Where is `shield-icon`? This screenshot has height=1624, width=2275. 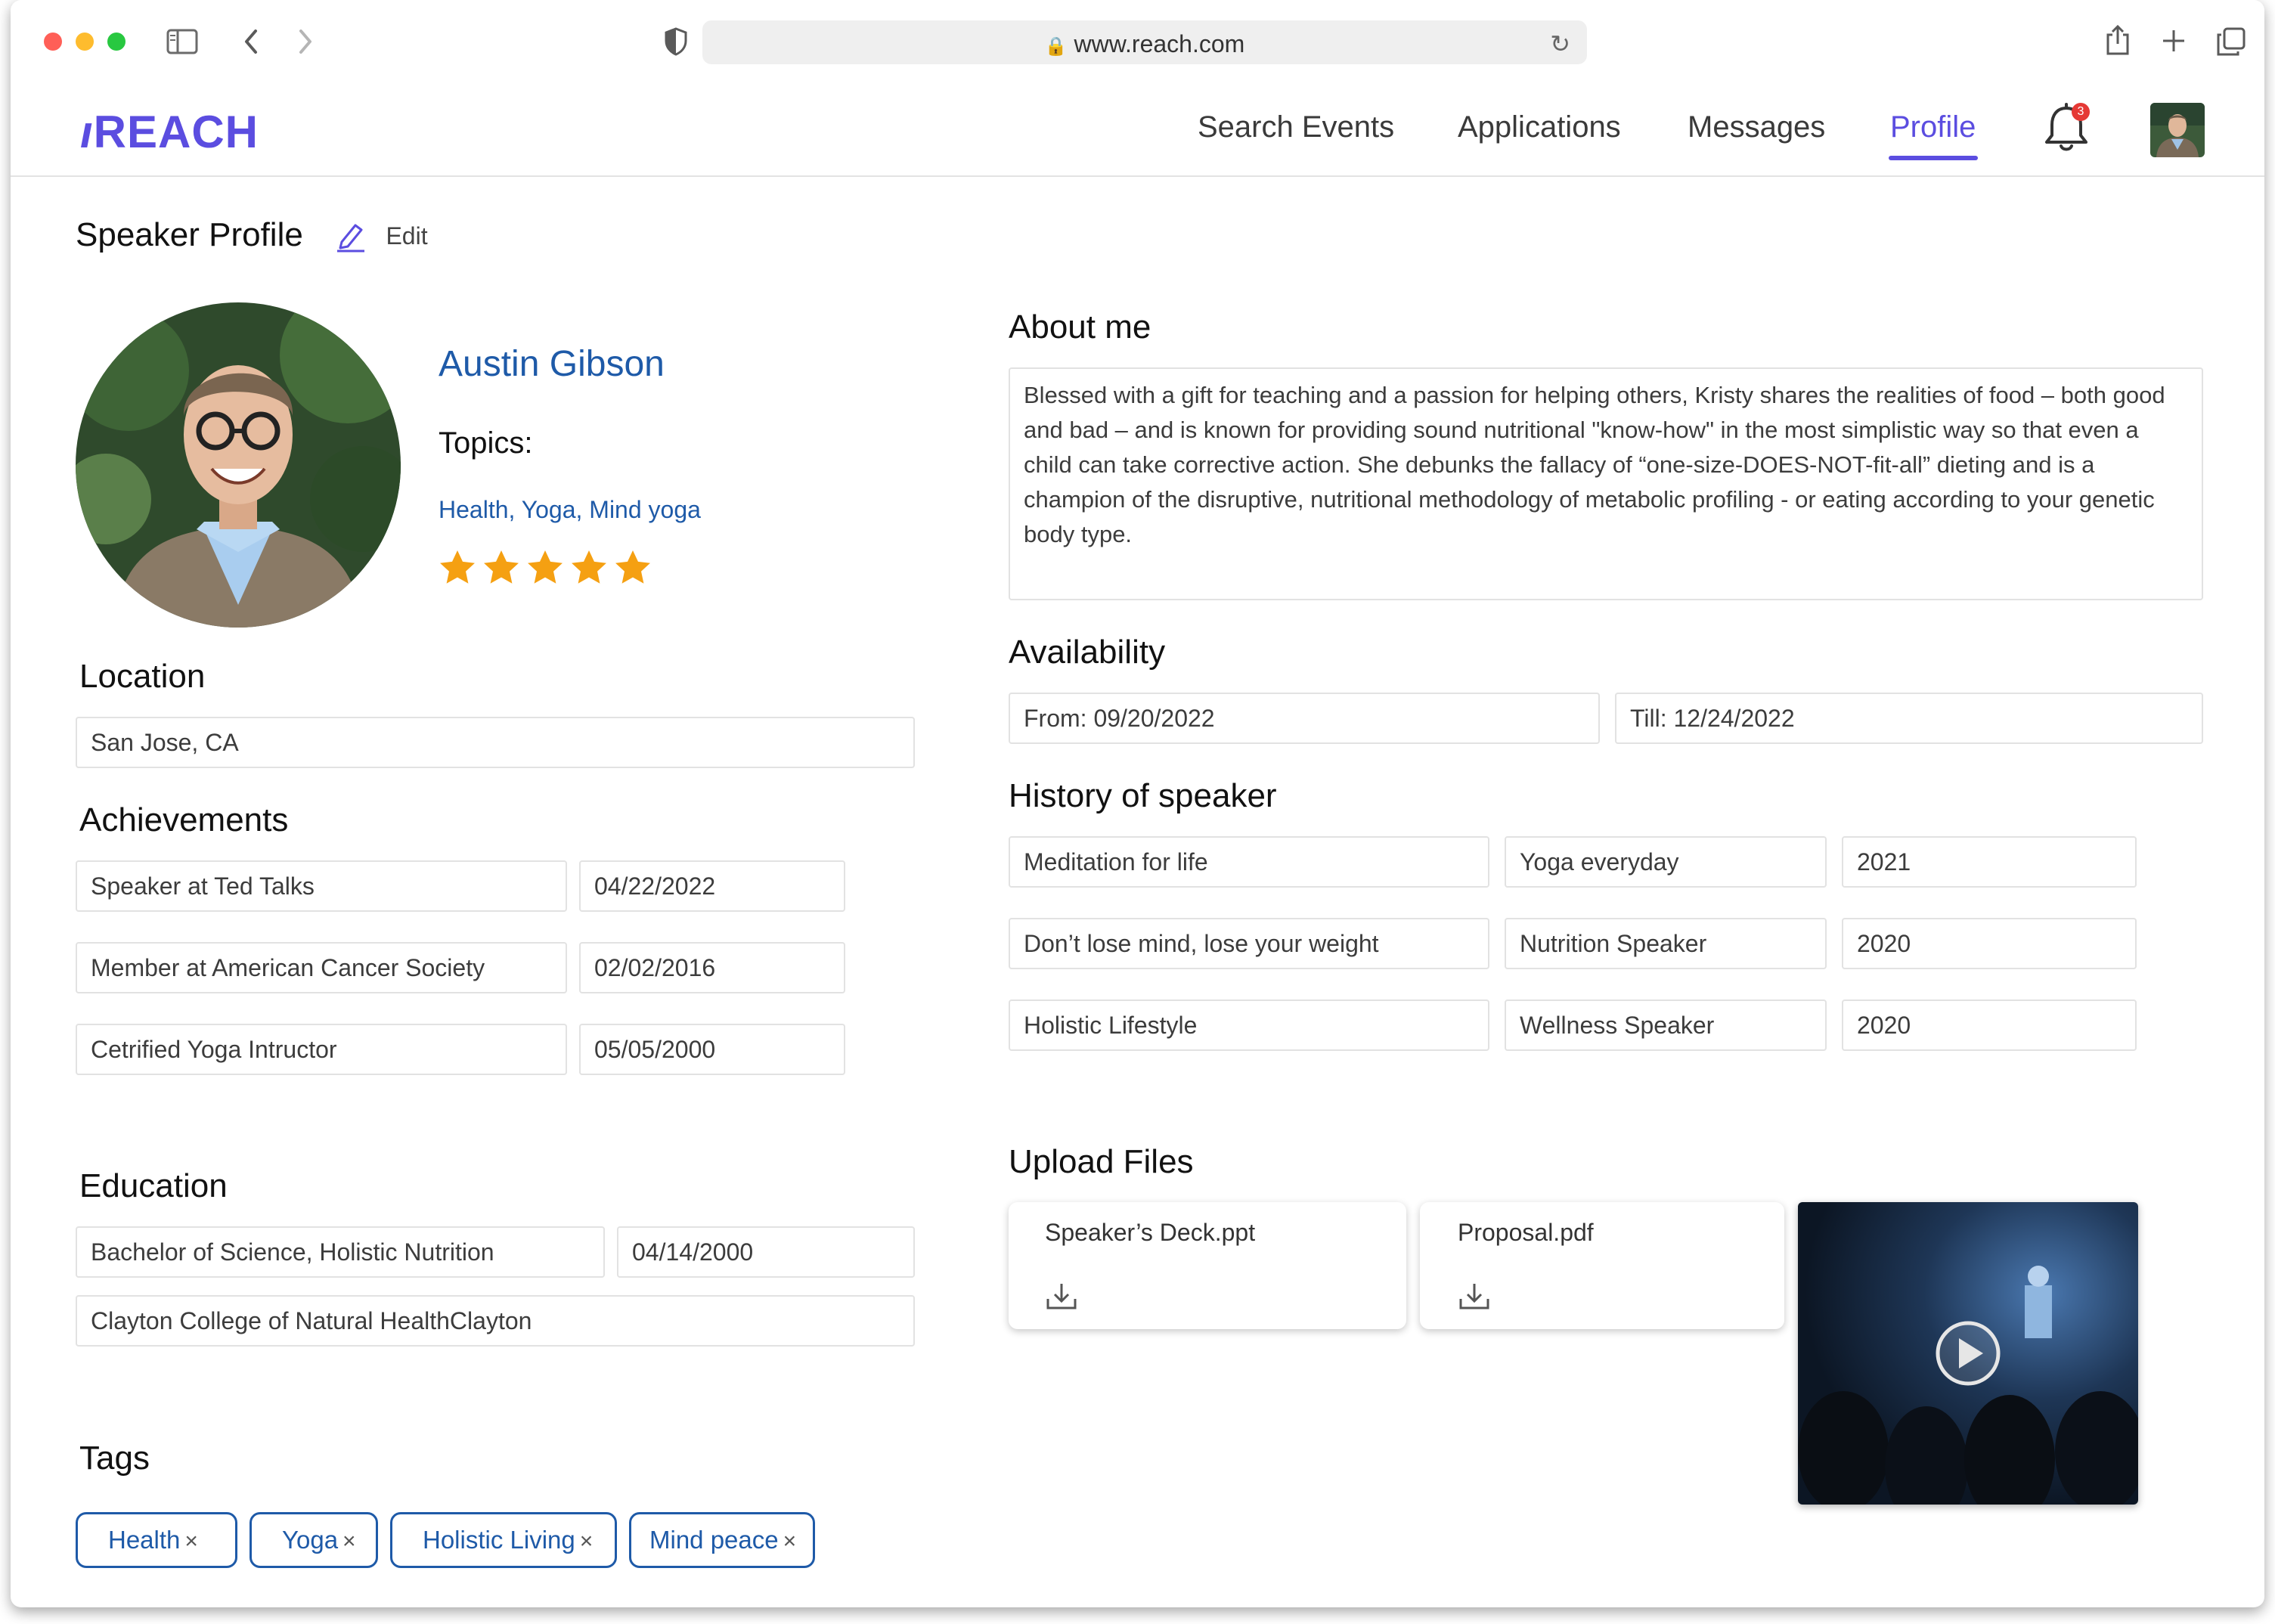
shield-icon is located at coordinates (676, 41).